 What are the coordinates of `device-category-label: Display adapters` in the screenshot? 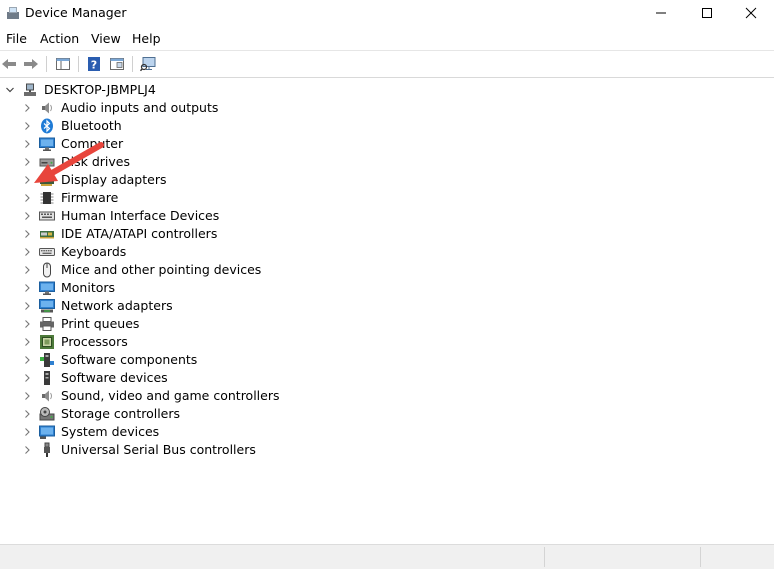 It's located at (114, 179).